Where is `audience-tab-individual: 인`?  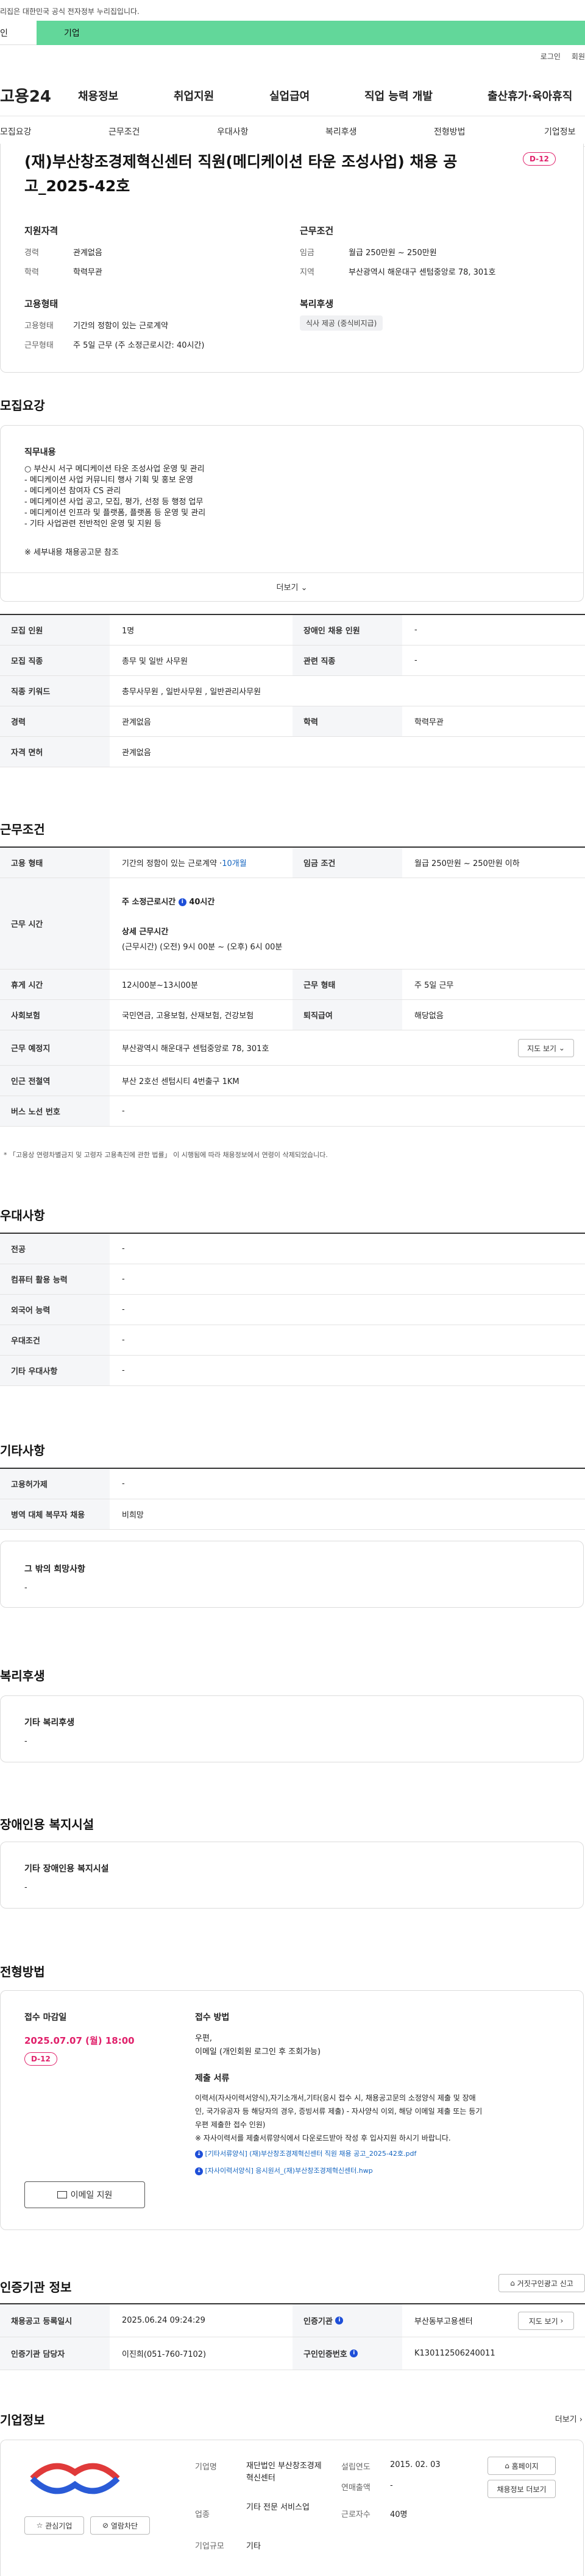
audience-tab-individual: 인 is located at coordinates (18, 33).